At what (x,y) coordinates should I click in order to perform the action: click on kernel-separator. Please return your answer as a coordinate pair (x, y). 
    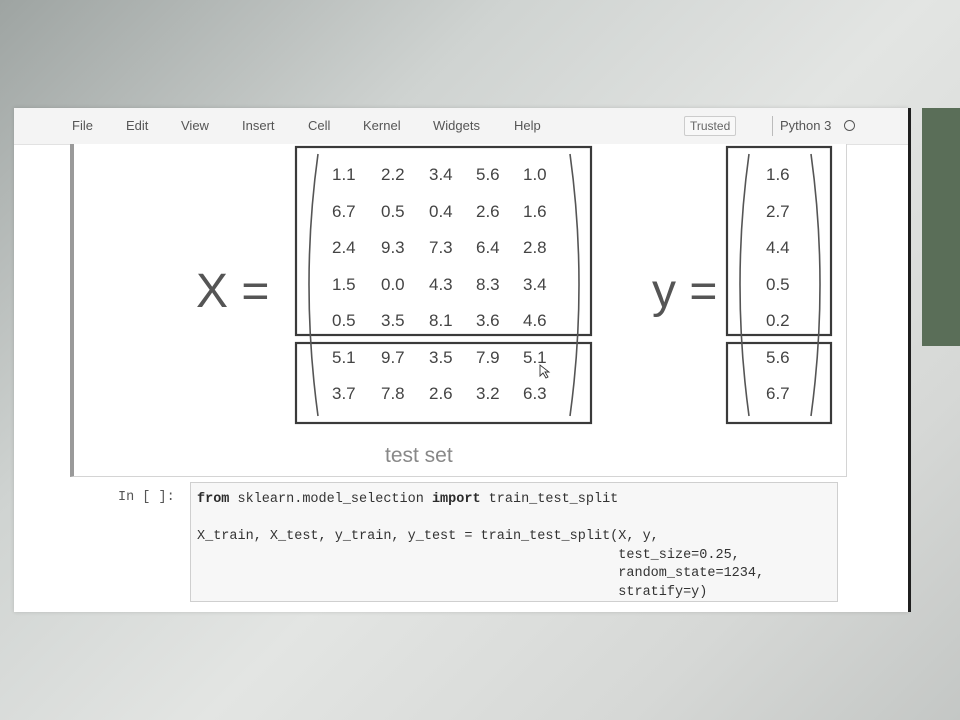
    Looking at the image, I should click on (772, 126).